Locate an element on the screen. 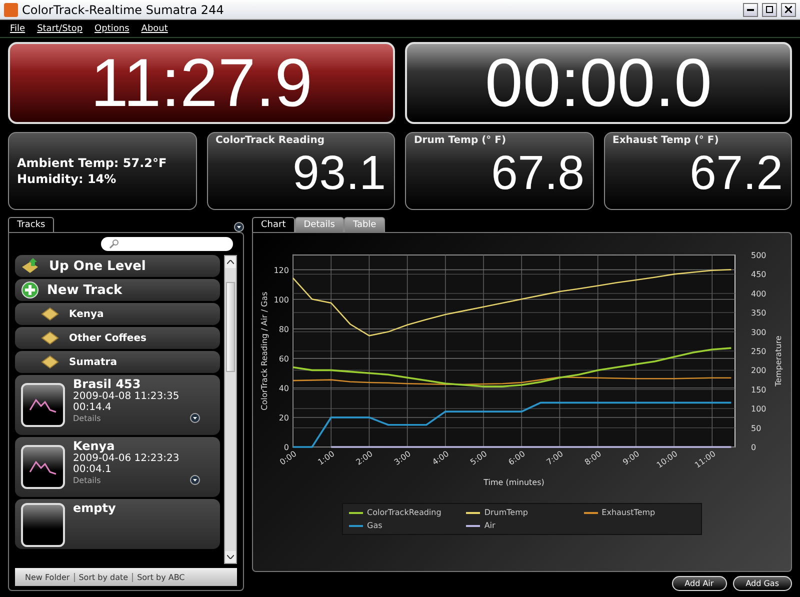 Image resolution: width=800 pixels, height=597 pixels. axis-tick-label: 9:00 is located at coordinates (631, 458).